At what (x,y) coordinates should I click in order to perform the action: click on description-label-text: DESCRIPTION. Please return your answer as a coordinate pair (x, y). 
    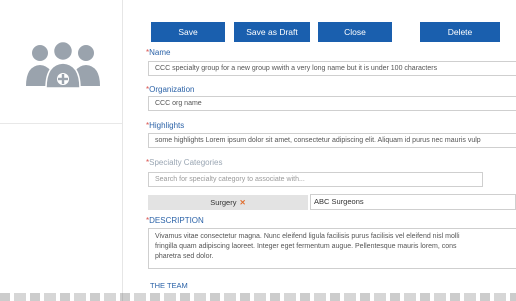
    Looking at the image, I should click on (176, 220).